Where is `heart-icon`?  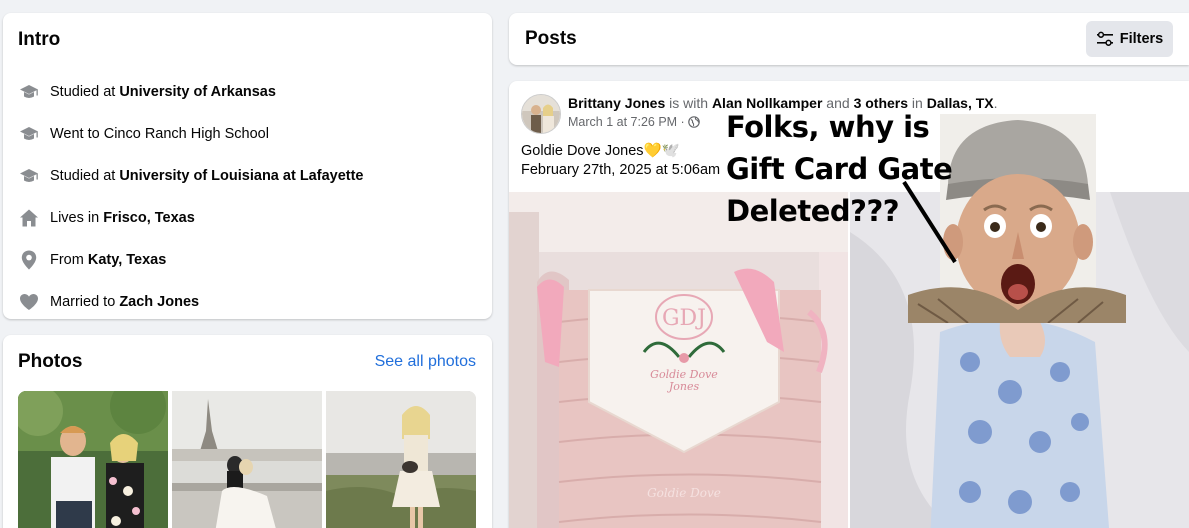
heart-icon is located at coordinates (29, 302).